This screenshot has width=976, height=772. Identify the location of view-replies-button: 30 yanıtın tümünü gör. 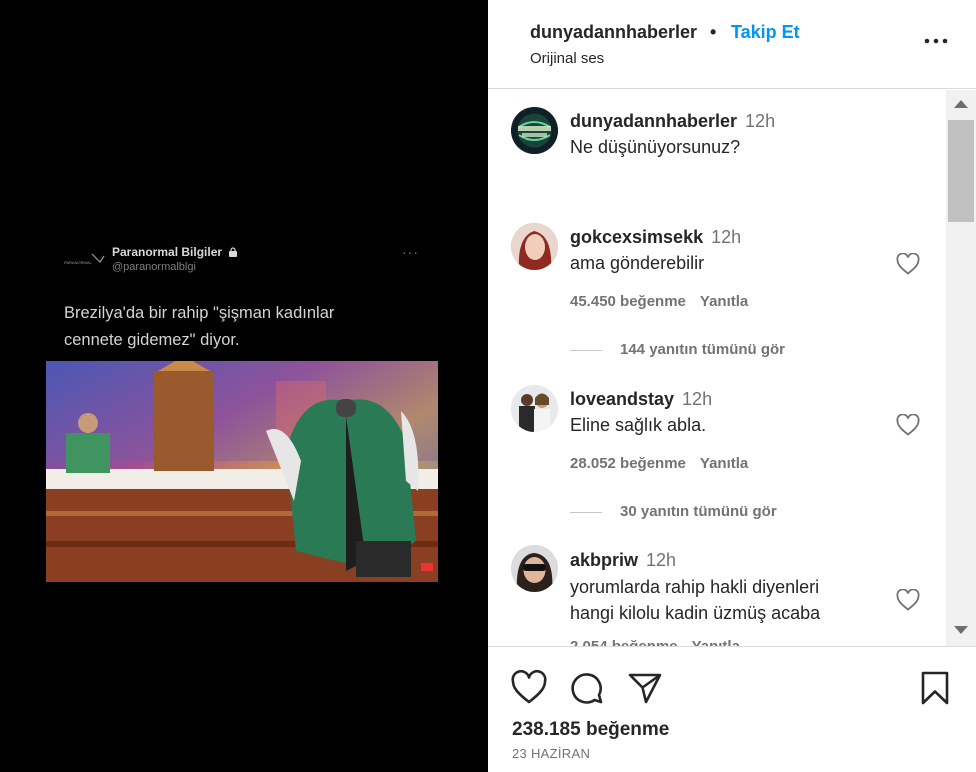
(673, 511).